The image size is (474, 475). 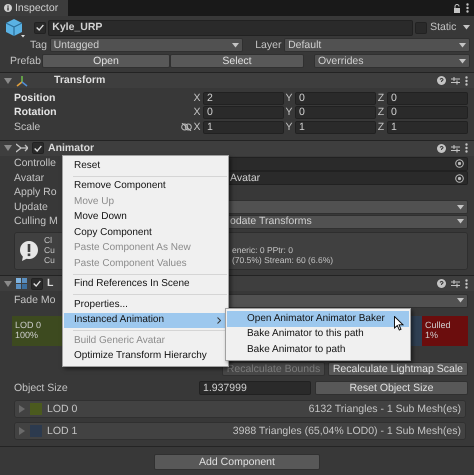 What do you see at coordinates (318, 334) in the screenshot?
I see `menu-item: Bake Animator to this path` at bounding box center [318, 334].